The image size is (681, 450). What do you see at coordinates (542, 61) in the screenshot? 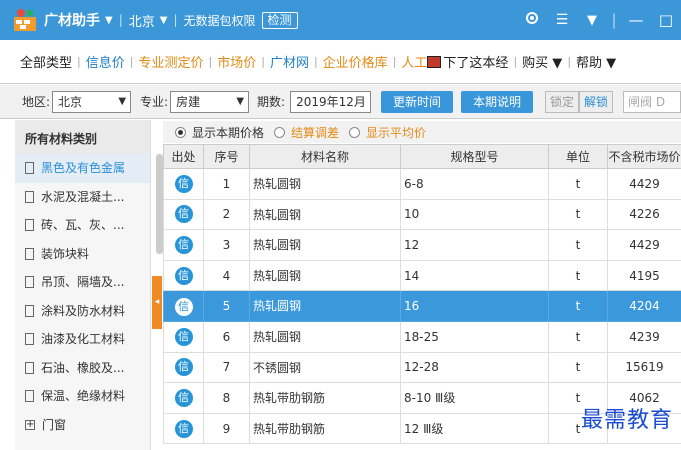
I see `menu-buy: 购买 ▼` at bounding box center [542, 61].